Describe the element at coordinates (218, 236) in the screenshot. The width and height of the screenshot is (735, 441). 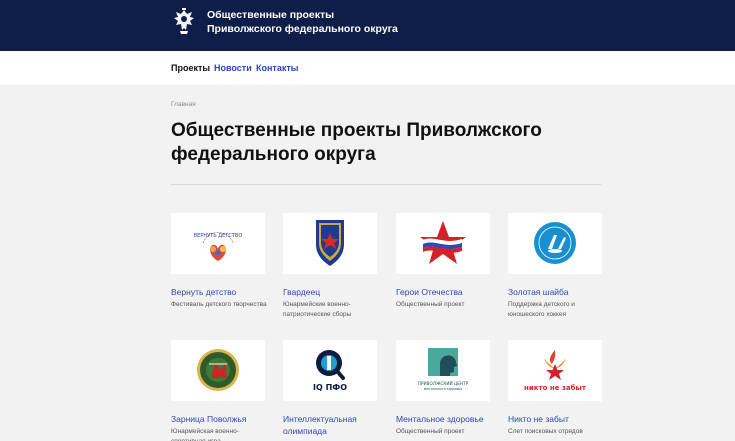
I see `logo-text: ВЕРНУТЬ ДЕТСТВО` at that location.